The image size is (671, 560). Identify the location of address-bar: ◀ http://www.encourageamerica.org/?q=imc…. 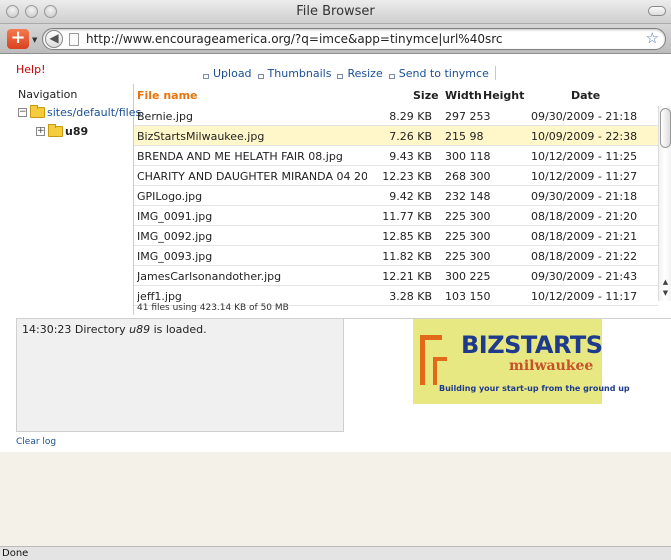
(354, 39).